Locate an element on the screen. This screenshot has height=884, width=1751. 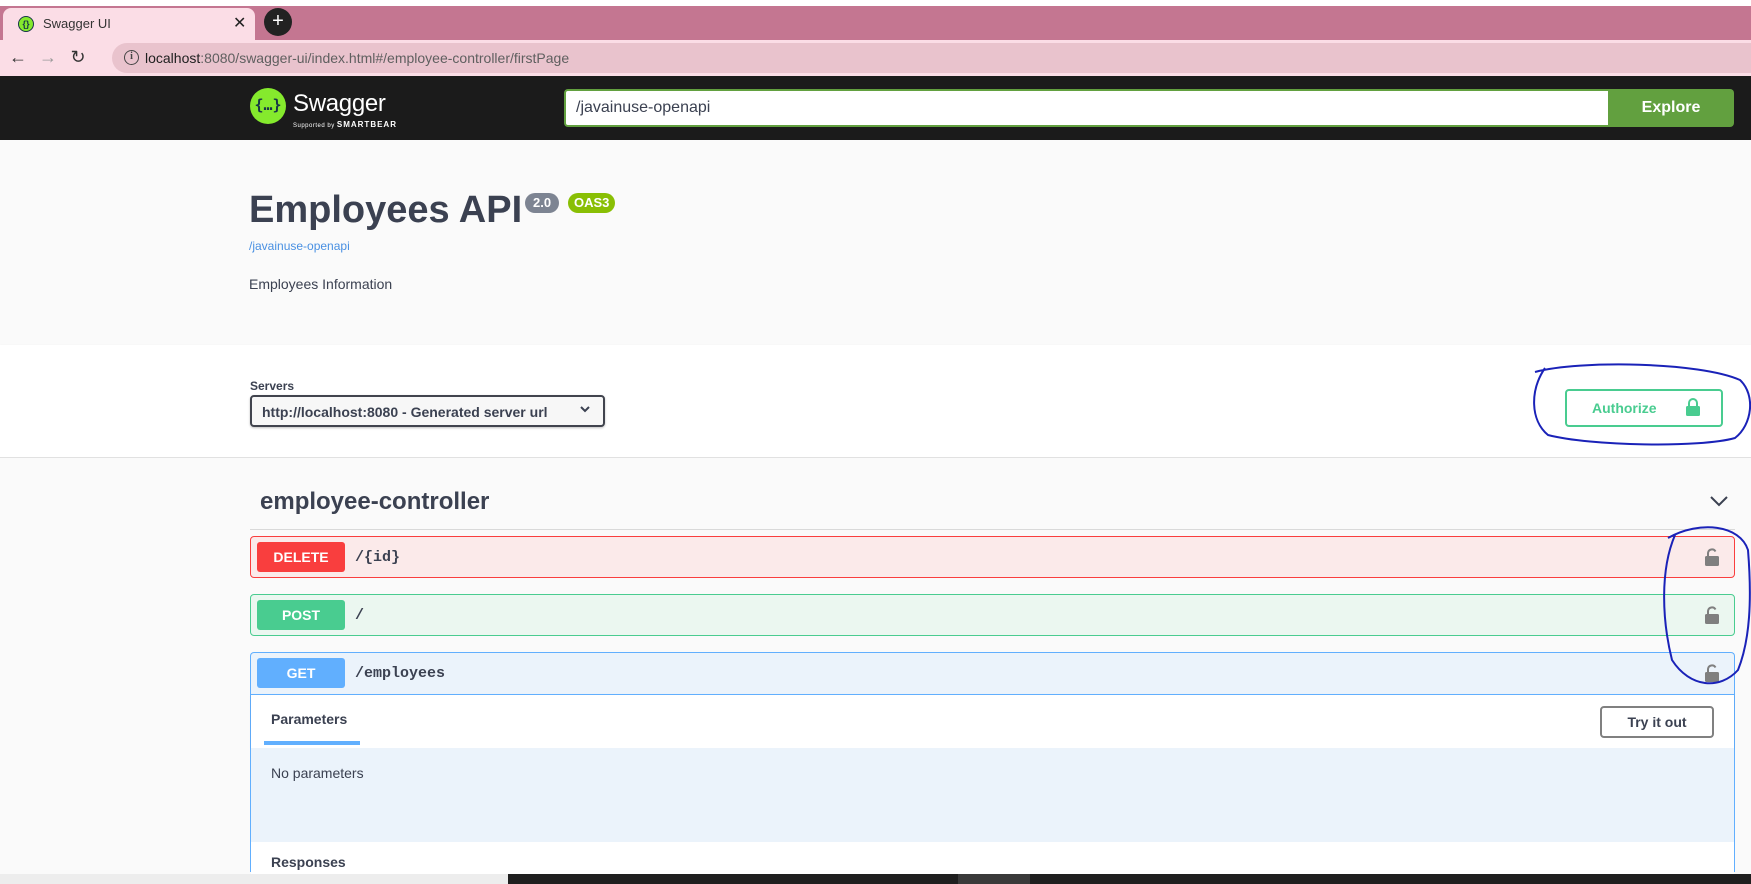
try-it-out-button: Try it out is located at coordinates (1657, 722).